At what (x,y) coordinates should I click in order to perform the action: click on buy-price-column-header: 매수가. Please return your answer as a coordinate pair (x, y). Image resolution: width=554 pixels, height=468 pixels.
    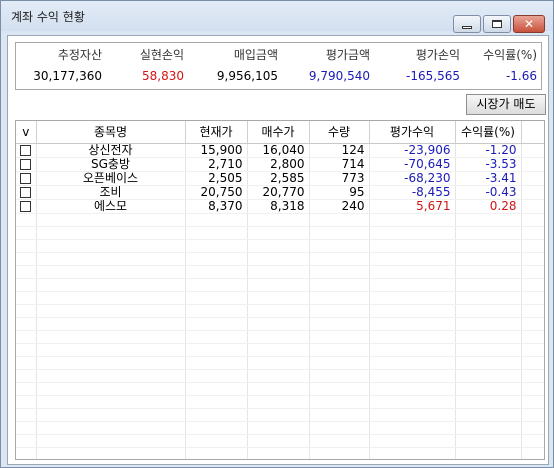
    Looking at the image, I should click on (278, 132).